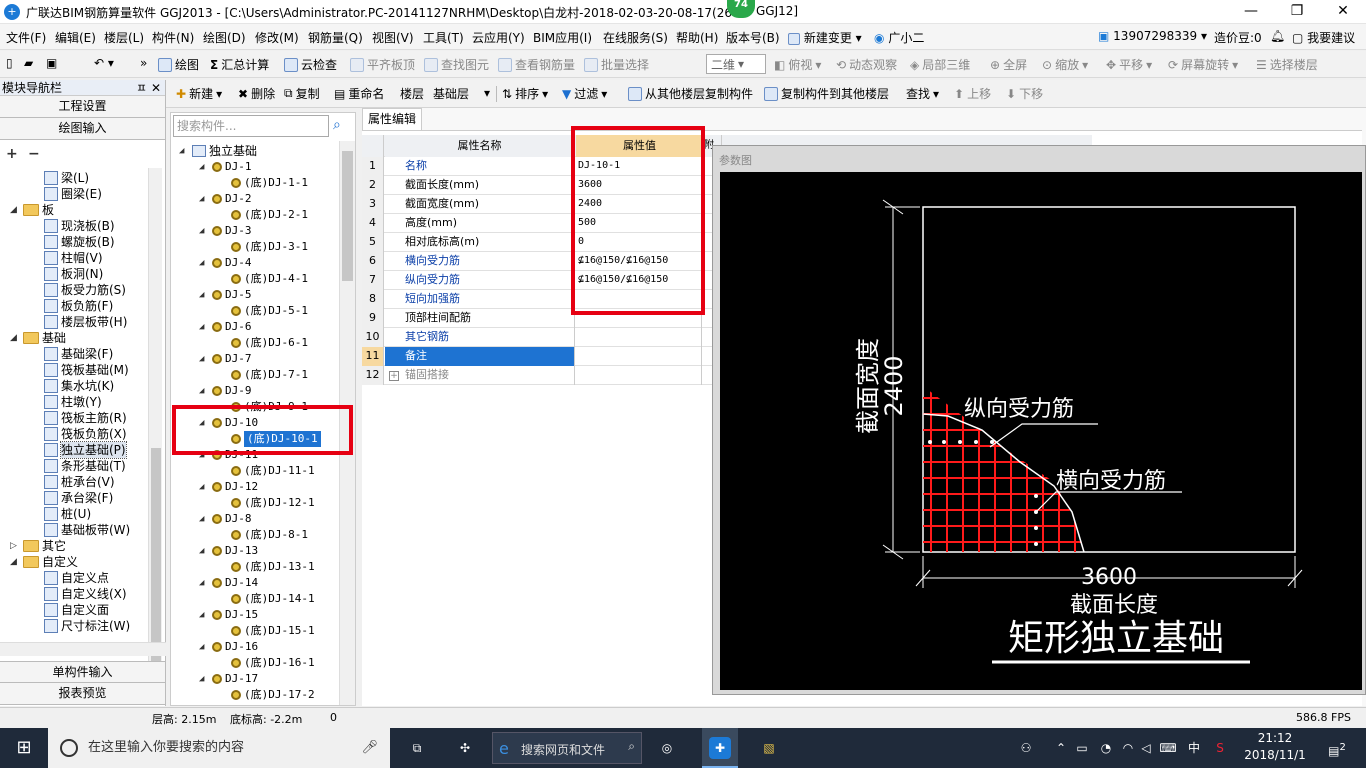 This screenshot has width=1366, height=768. What do you see at coordinates (85, 466) in the screenshot?
I see `nav-item: 条形基础(T)` at bounding box center [85, 466].